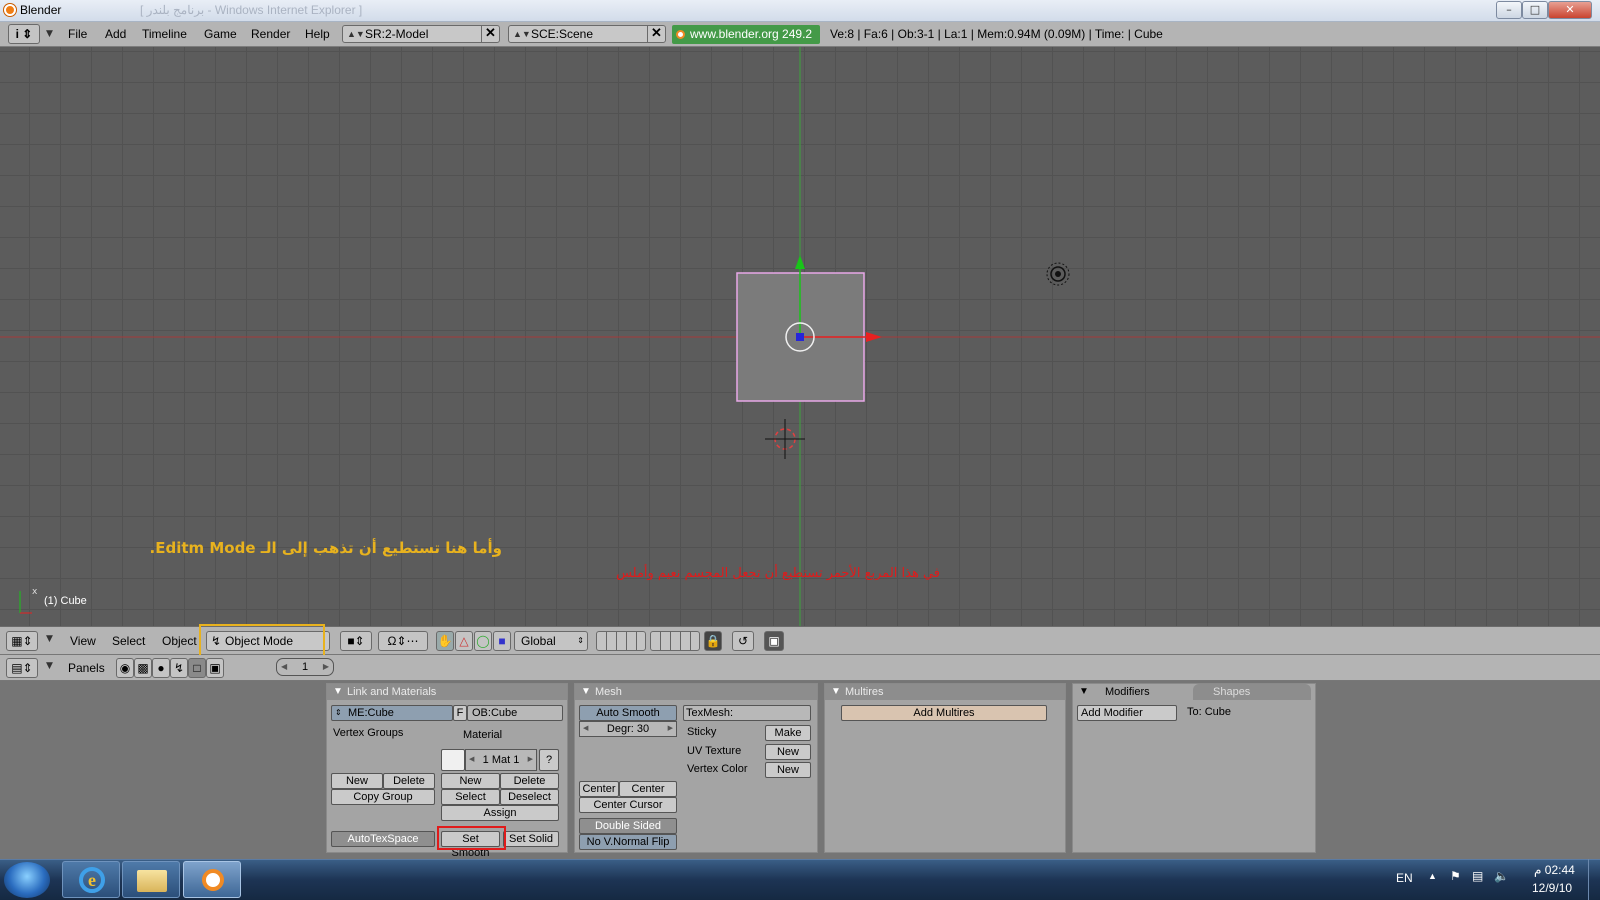  I want to click on gizmo-y-head, so click(800, 262).